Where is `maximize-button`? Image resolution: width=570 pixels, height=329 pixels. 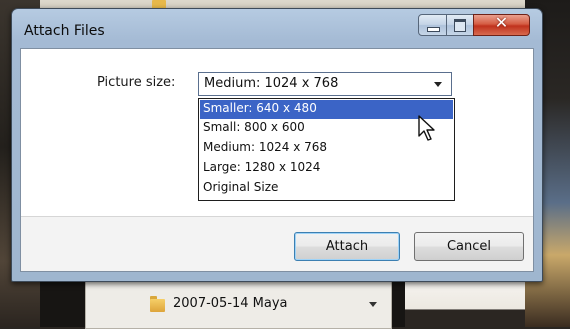 maximize-button is located at coordinates (460, 25).